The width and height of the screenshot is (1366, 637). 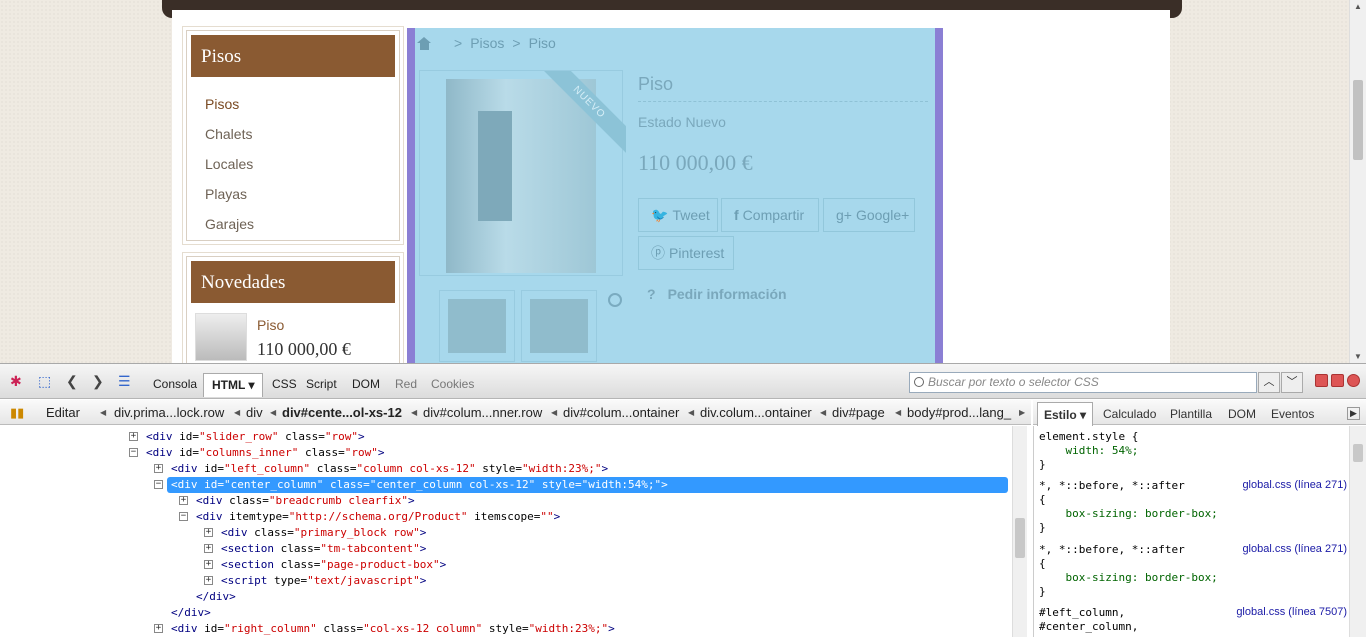 What do you see at coordinates (304, 325) in the screenshot?
I see `news-item-name: Piso` at bounding box center [304, 325].